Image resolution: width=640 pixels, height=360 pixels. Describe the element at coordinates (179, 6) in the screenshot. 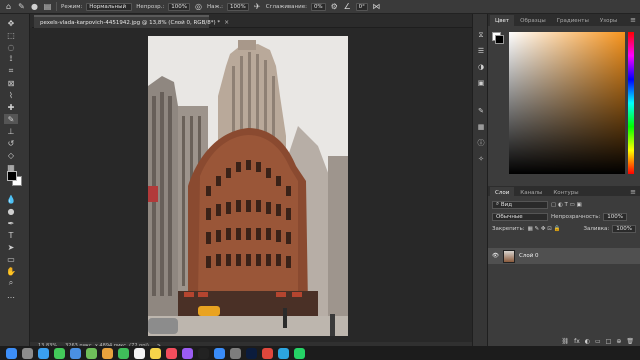

I see `opacity-field: 100%` at that location.